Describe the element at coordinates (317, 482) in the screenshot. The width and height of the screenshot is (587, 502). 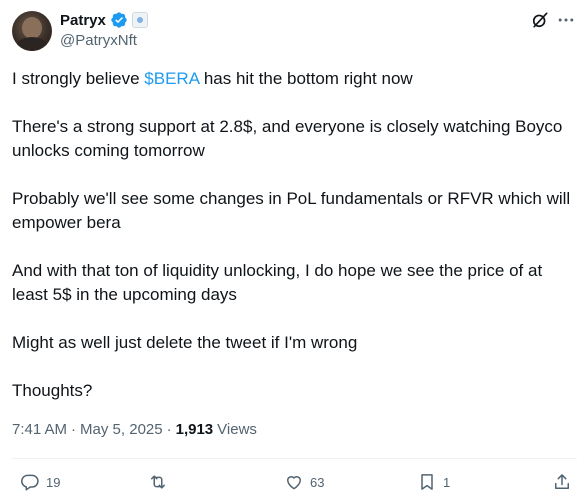
I see `like-count: 63` at that location.